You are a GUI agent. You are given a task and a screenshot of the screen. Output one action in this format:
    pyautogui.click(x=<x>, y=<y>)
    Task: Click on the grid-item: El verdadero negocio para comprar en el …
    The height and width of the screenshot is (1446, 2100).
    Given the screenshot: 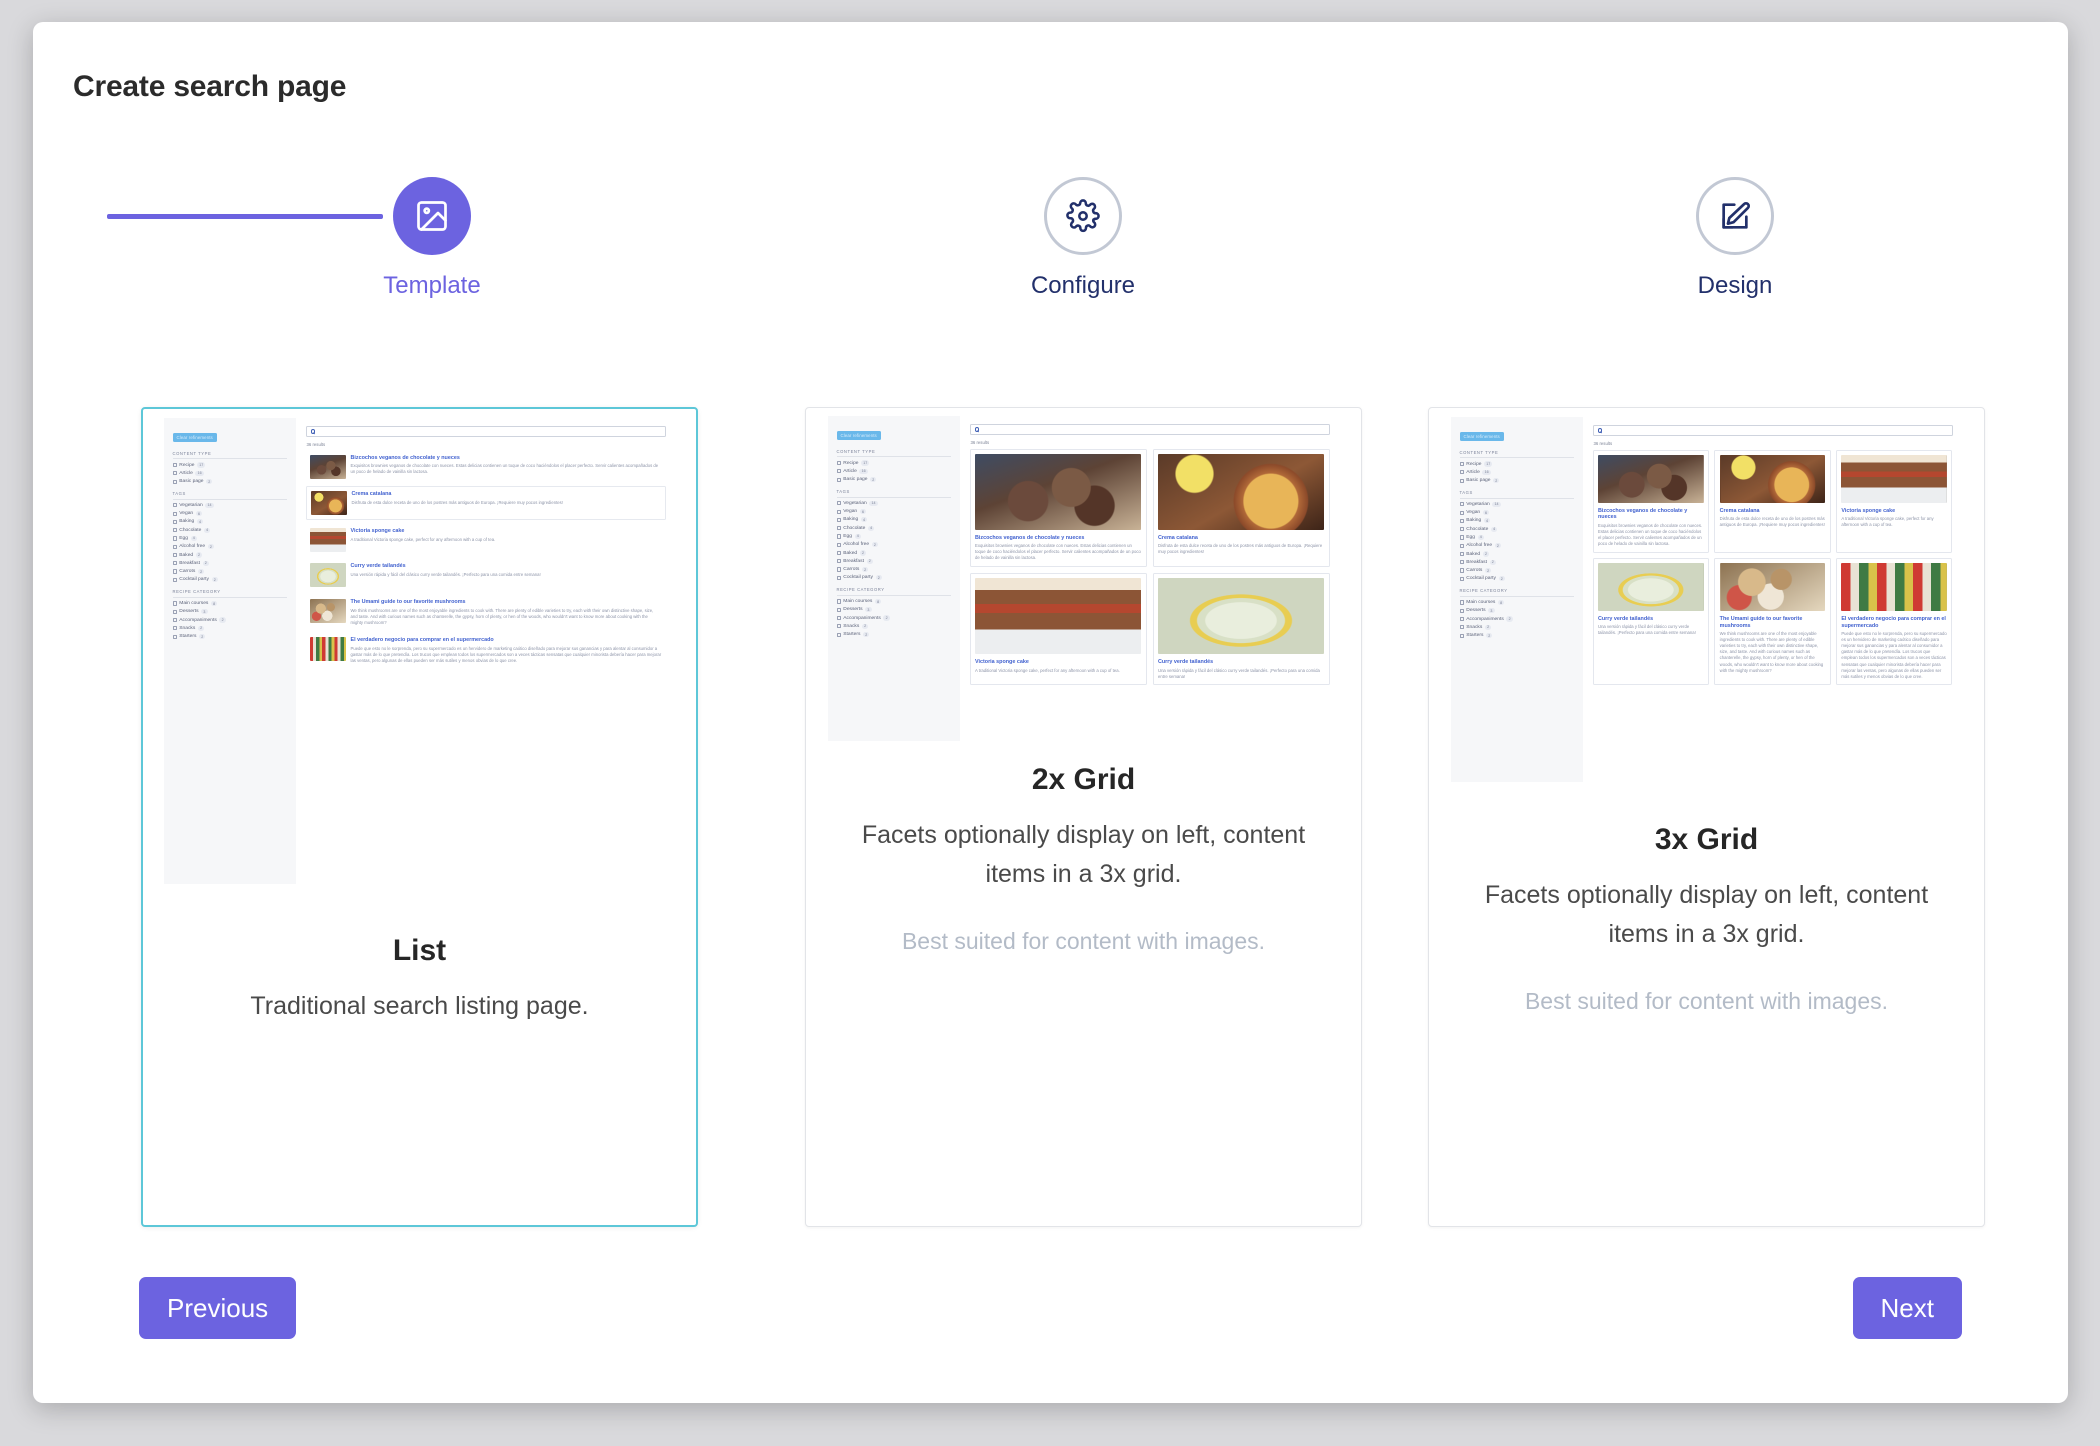 What is the action you would take?
    pyautogui.click(x=1894, y=621)
    